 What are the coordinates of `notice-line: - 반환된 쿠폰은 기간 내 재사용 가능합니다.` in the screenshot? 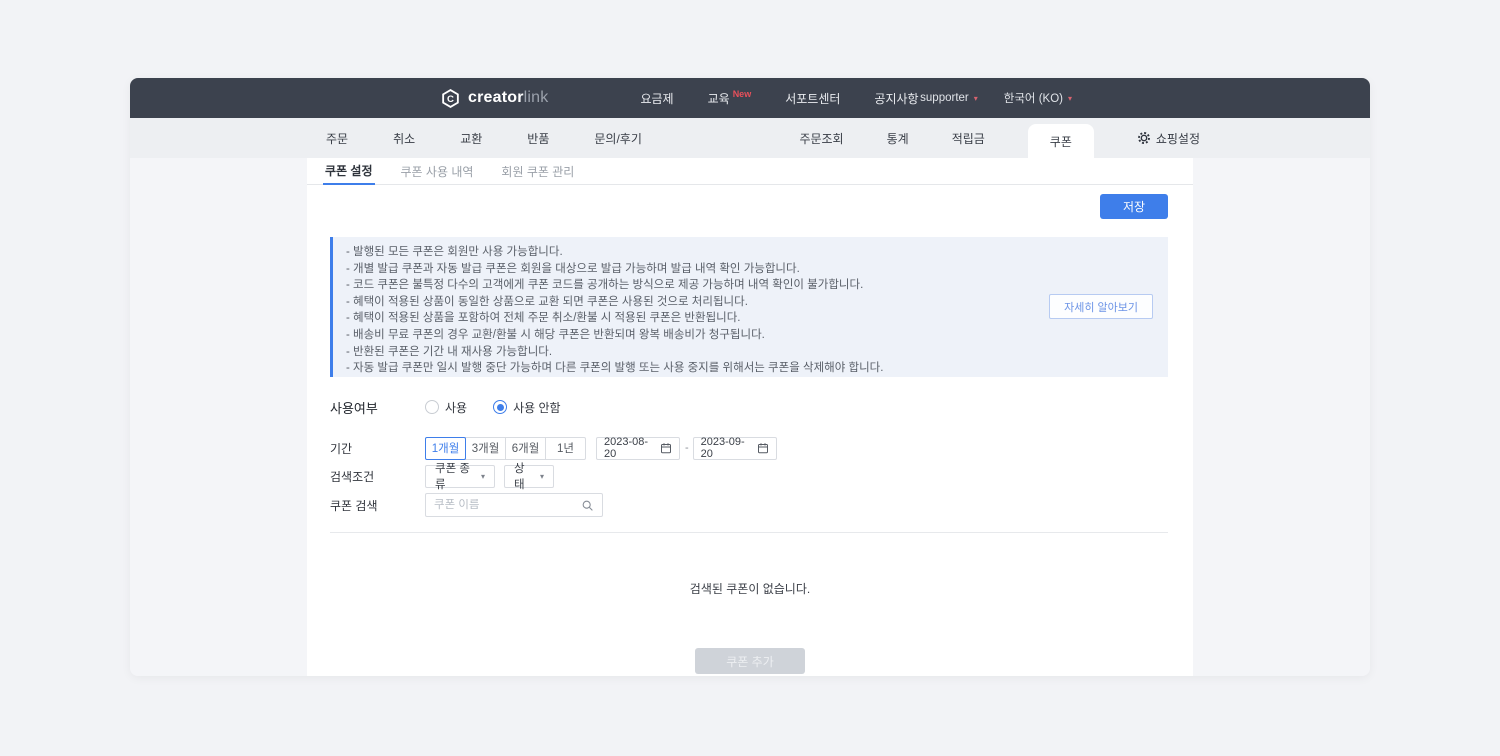 It's located at (449, 351).